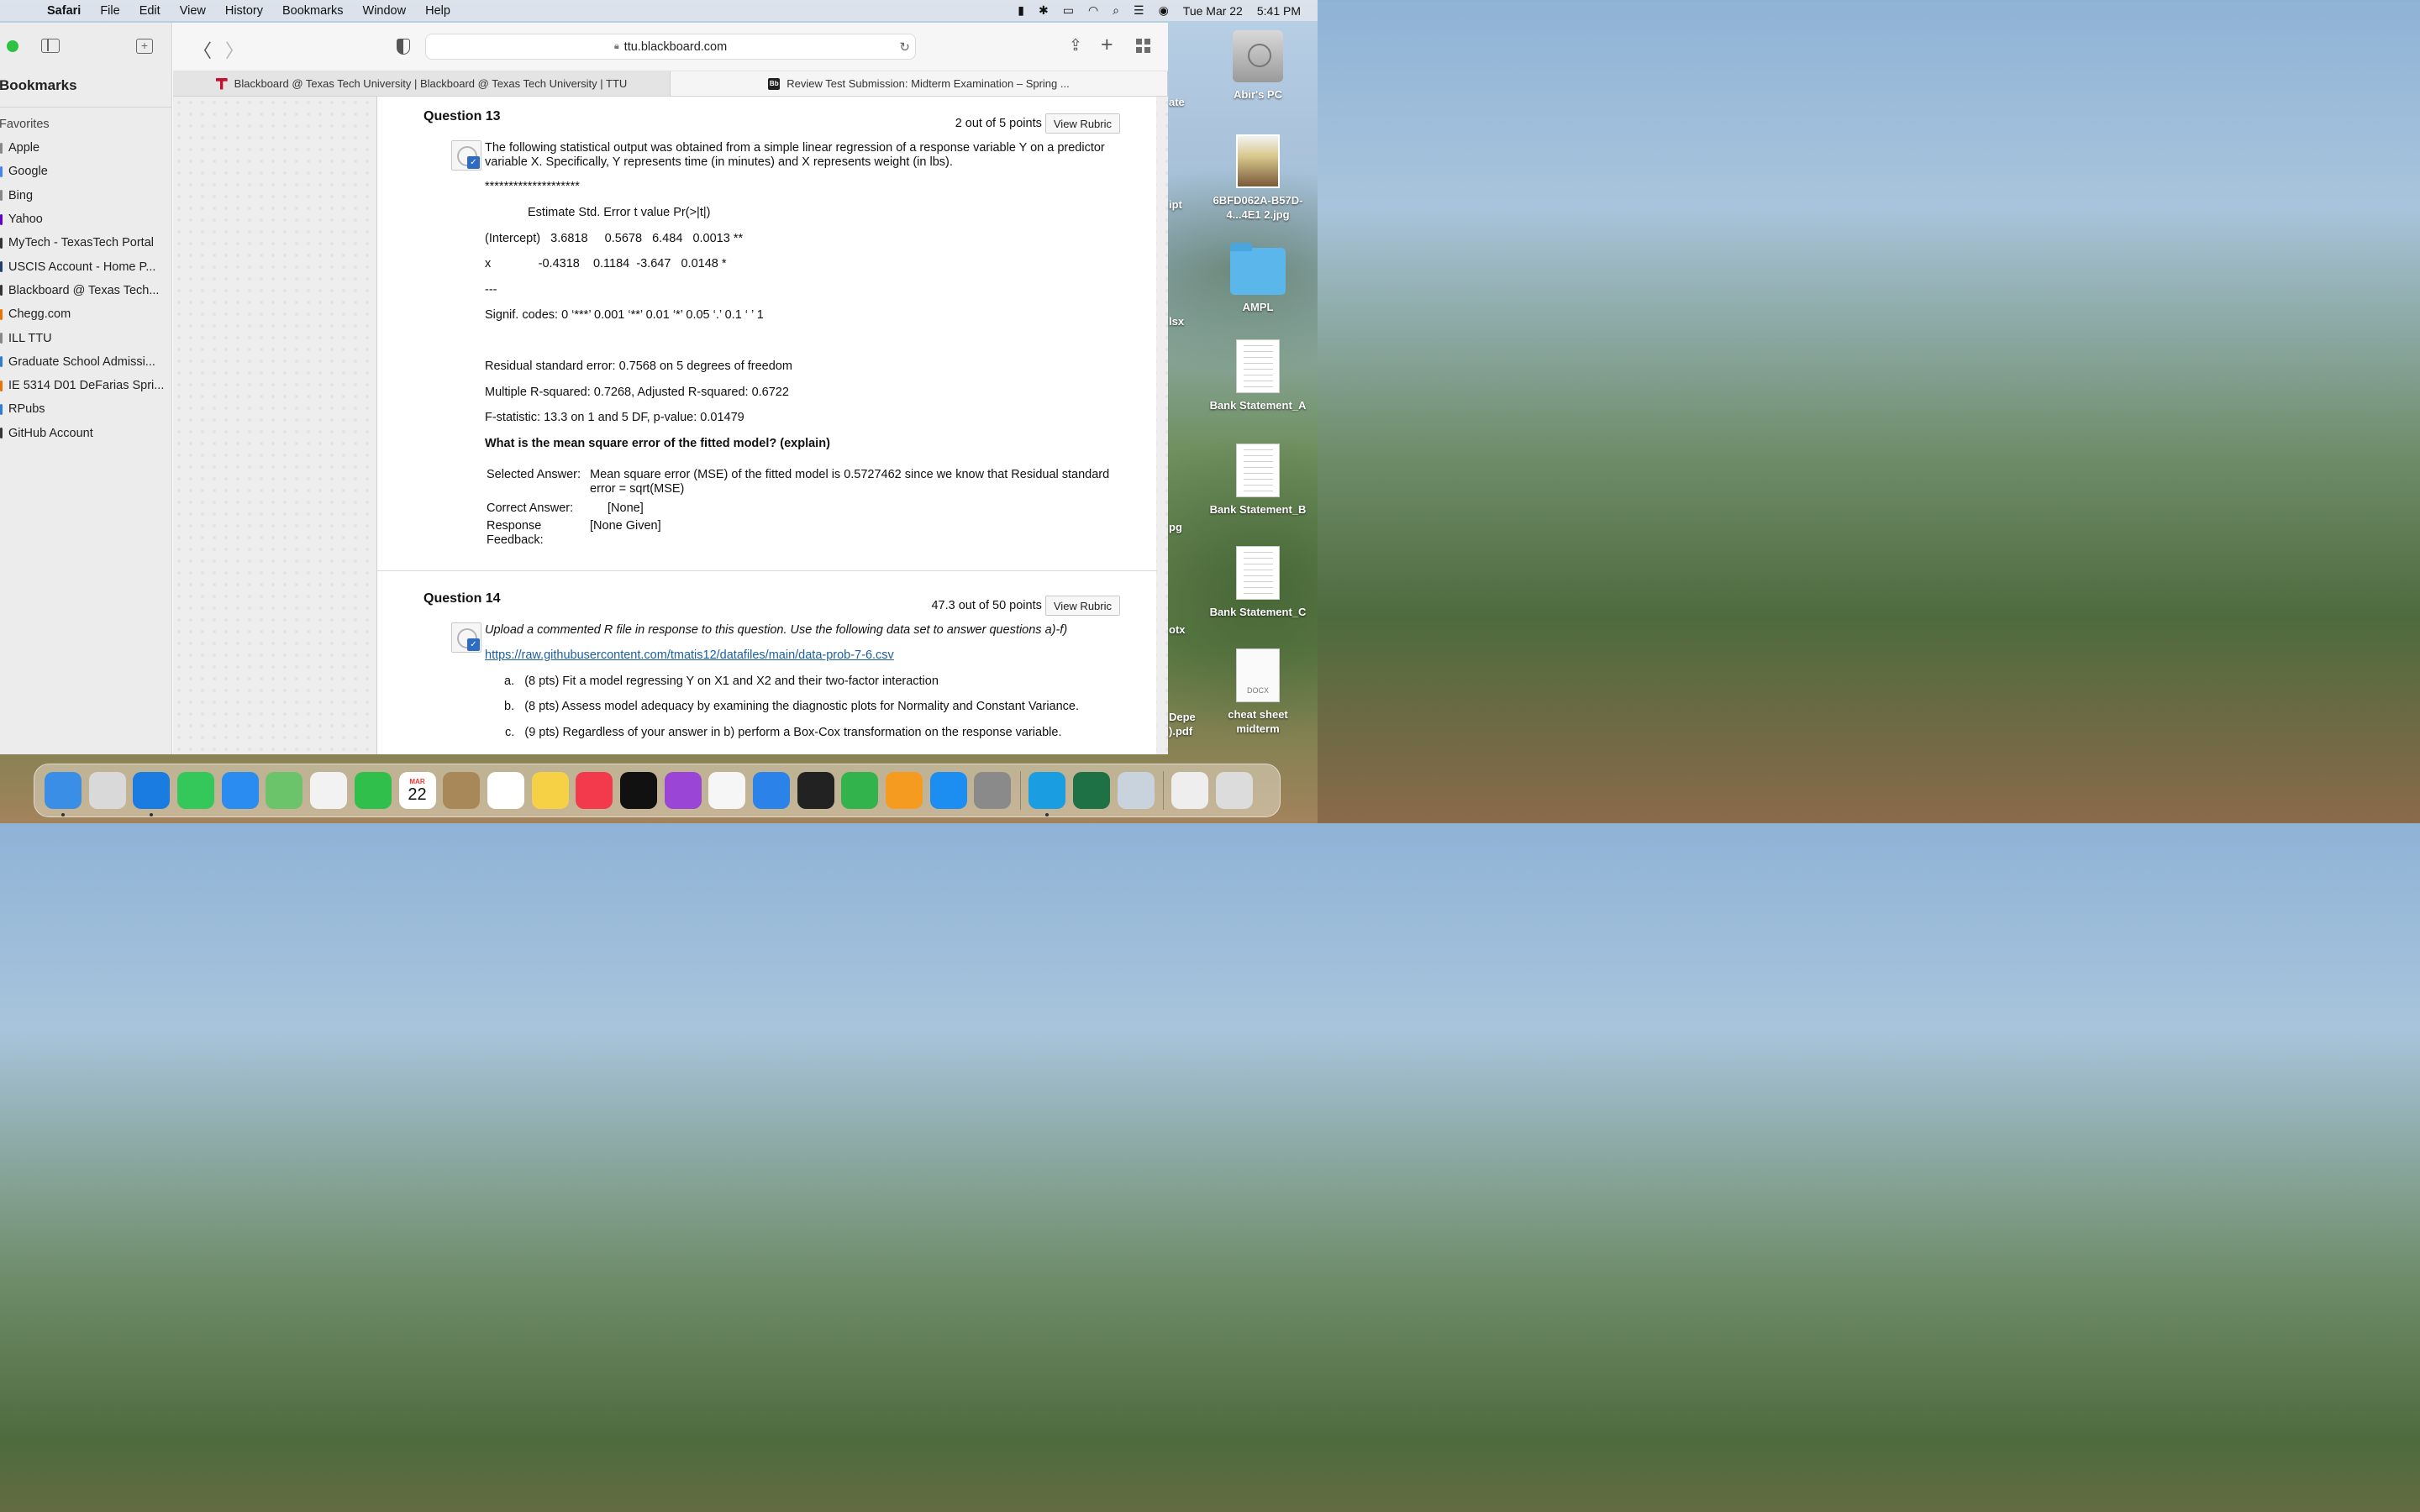 Image resolution: width=2420 pixels, height=1512 pixels. I want to click on dock-safari-icon, so click(152, 794).